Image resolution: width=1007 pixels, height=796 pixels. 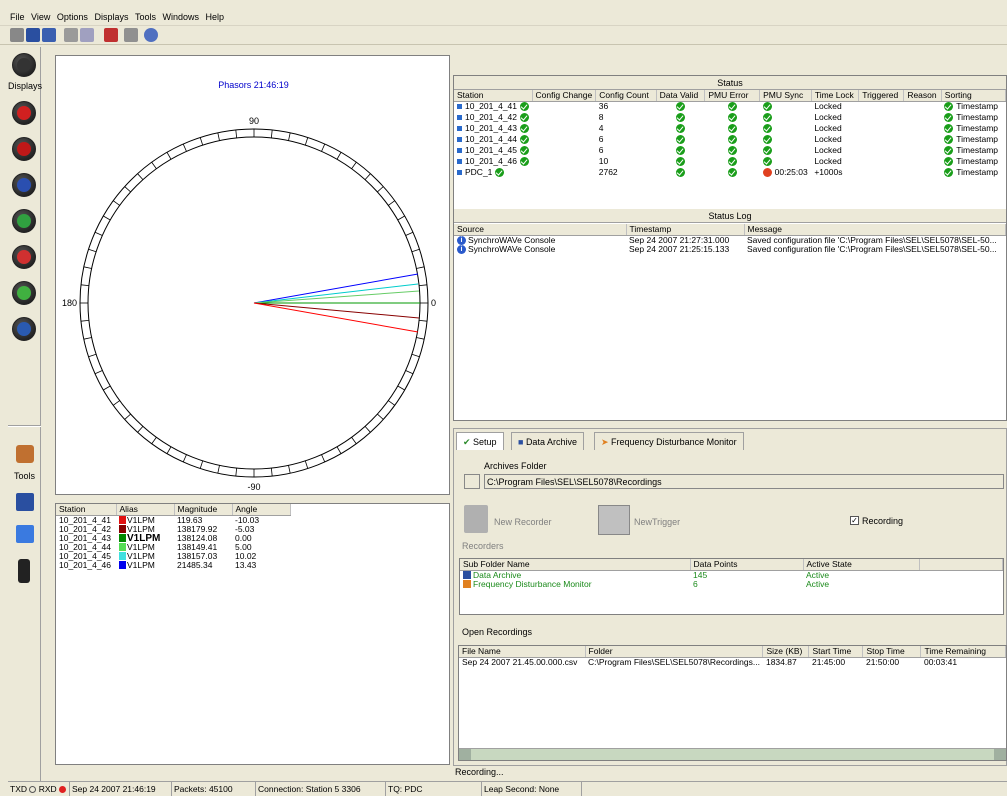 I want to click on col-time-remaining: Time Remaining, so click(x=963, y=652).